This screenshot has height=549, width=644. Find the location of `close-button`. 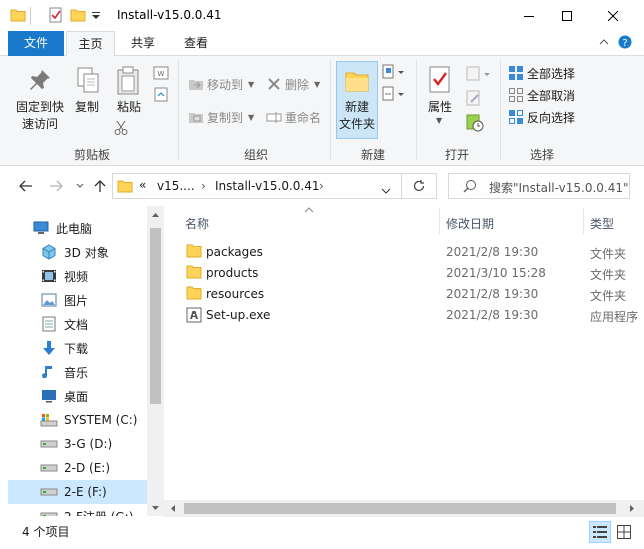

close-button is located at coordinates (613, 15).